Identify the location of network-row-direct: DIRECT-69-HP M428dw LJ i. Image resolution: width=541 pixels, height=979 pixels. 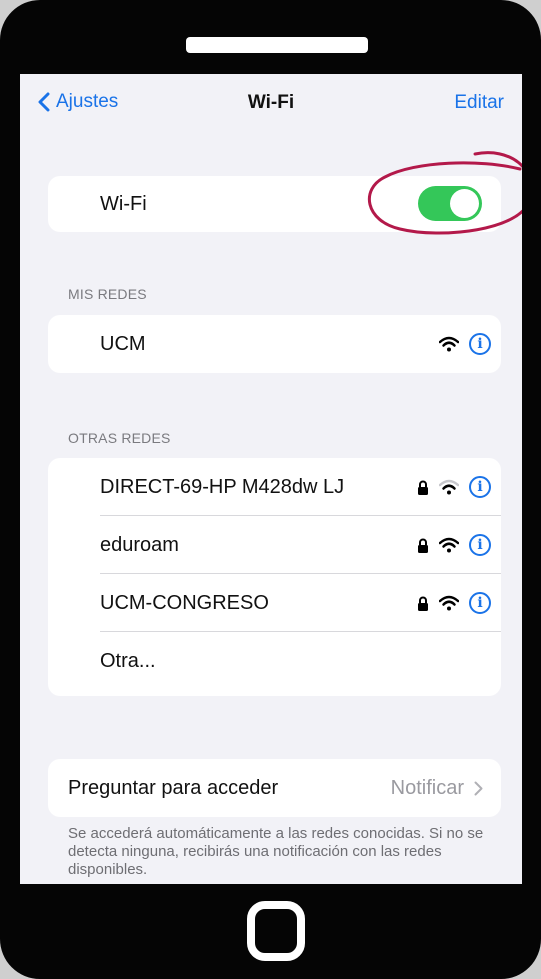
(274, 487).